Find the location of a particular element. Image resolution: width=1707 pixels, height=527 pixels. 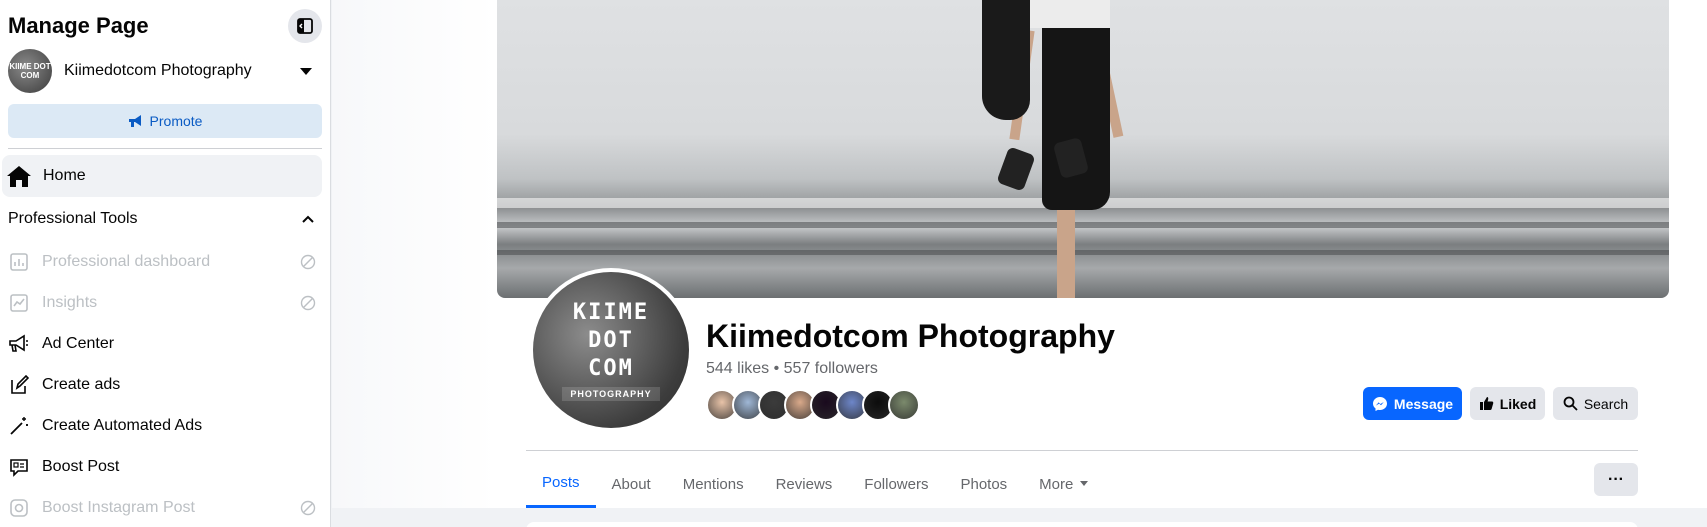

sidebar-item-label: Boost Instagram Post is located at coordinates (118, 507).